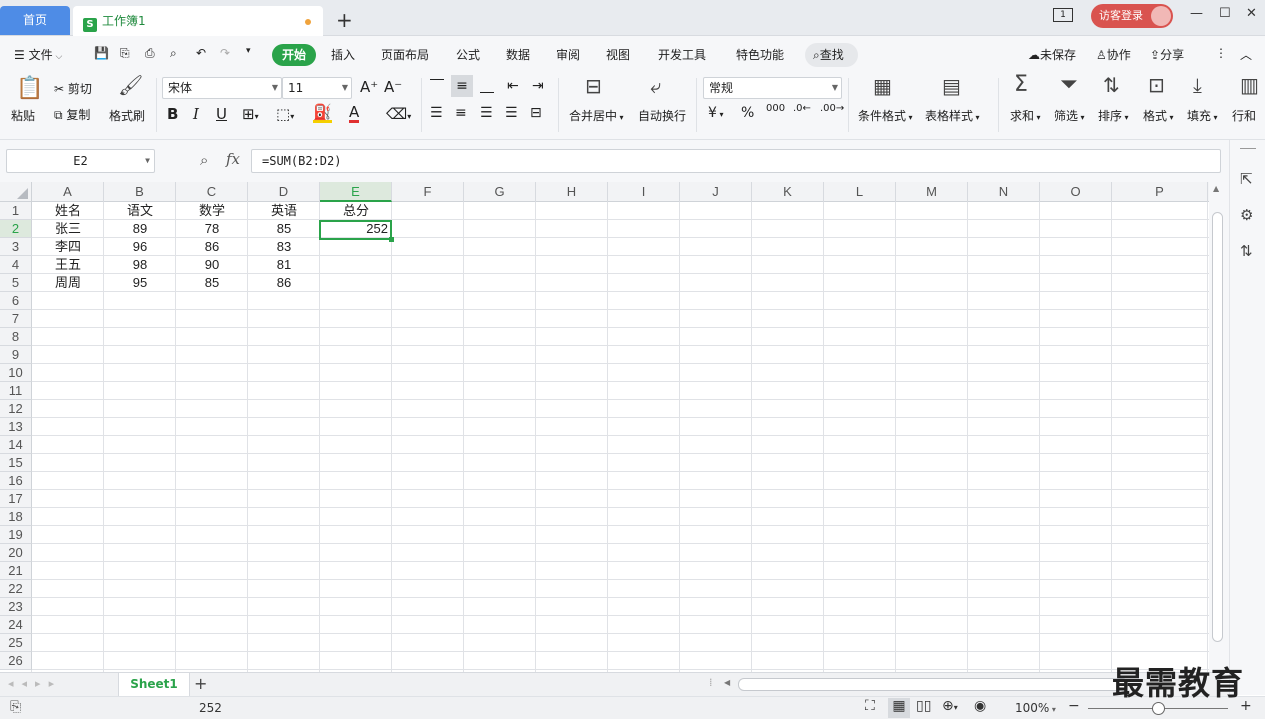  Describe the element at coordinates (1246, 179) in the screenshot. I see `cursor-icon: ⇱` at that location.